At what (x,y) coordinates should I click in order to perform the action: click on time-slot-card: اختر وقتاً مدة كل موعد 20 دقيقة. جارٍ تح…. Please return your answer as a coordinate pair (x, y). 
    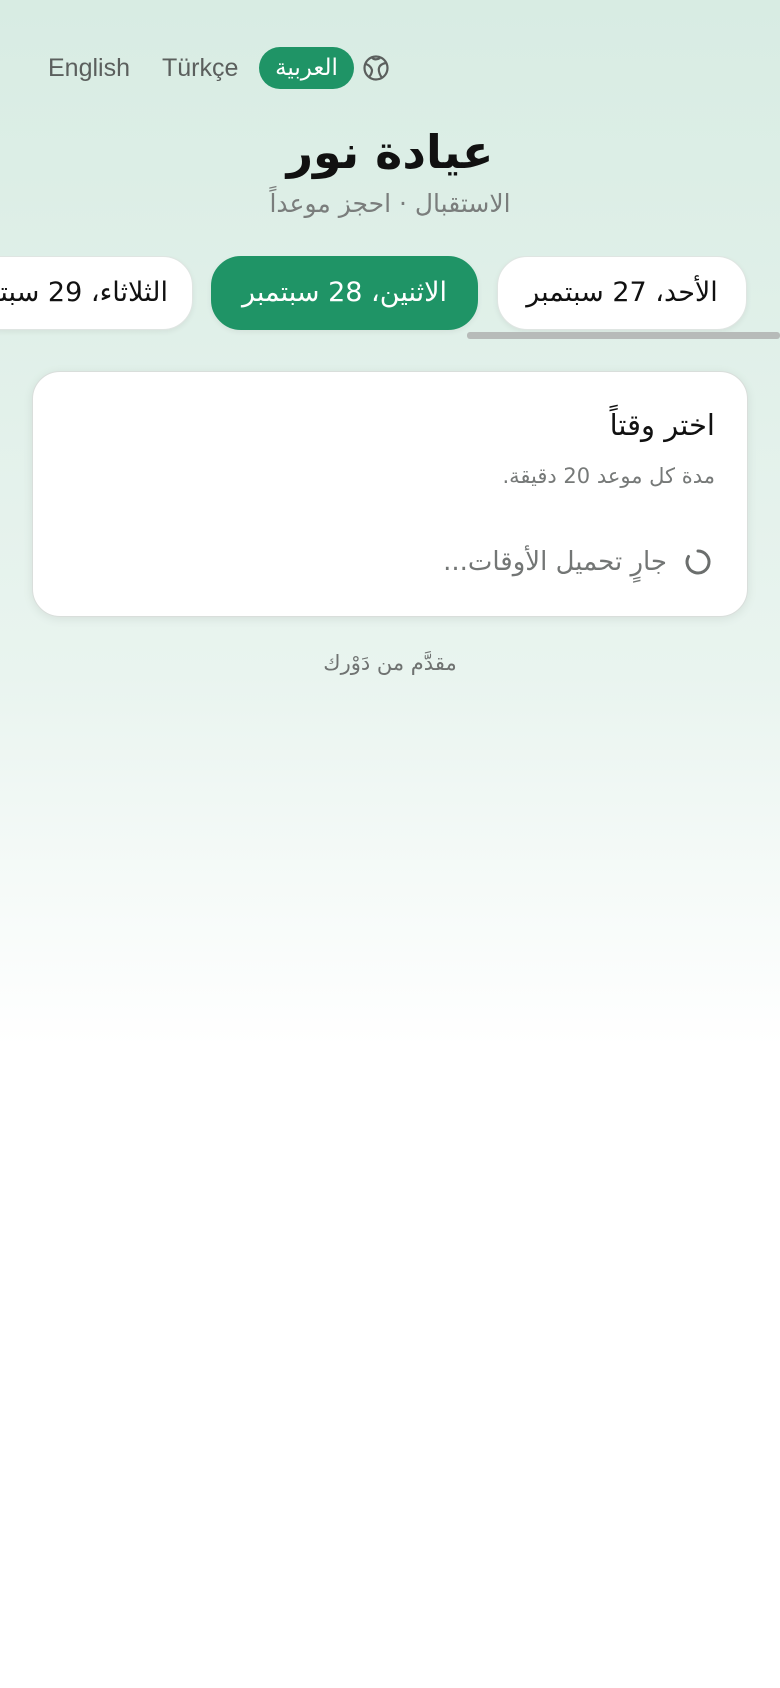
    Looking at the image, I should click on (390, 494).